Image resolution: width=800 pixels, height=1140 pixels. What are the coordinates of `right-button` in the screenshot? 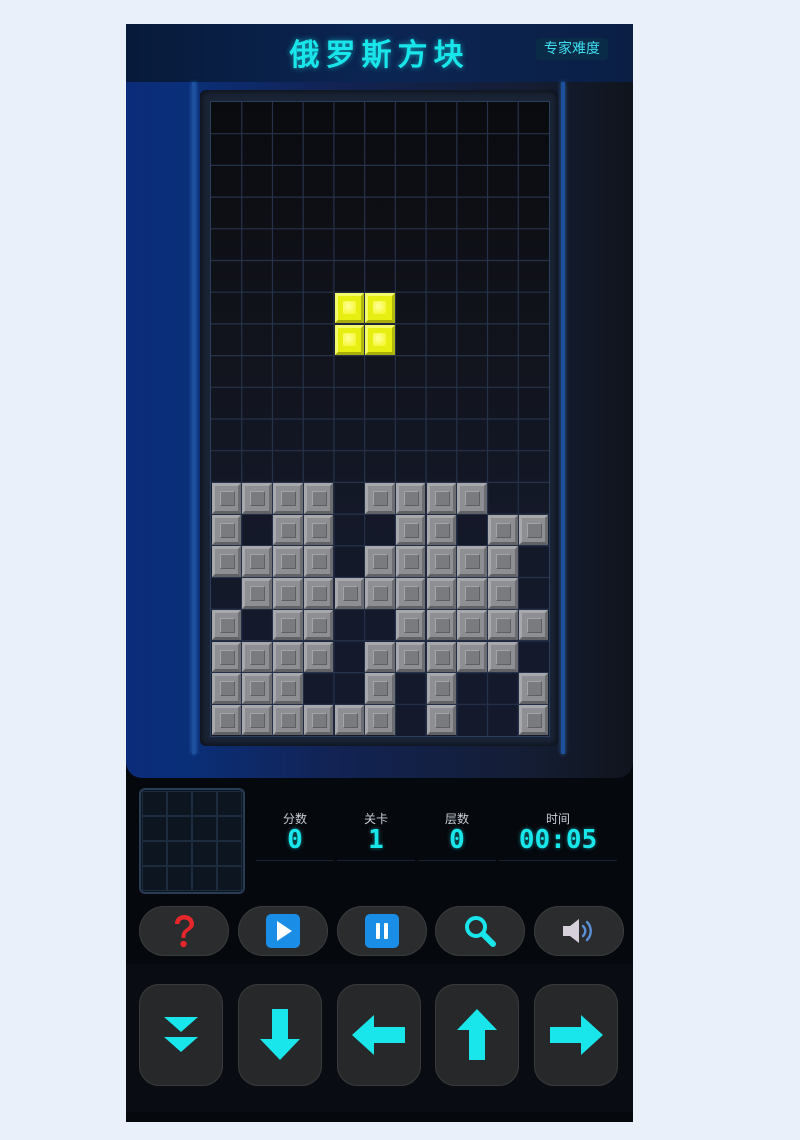 It's located at (576, 1035).